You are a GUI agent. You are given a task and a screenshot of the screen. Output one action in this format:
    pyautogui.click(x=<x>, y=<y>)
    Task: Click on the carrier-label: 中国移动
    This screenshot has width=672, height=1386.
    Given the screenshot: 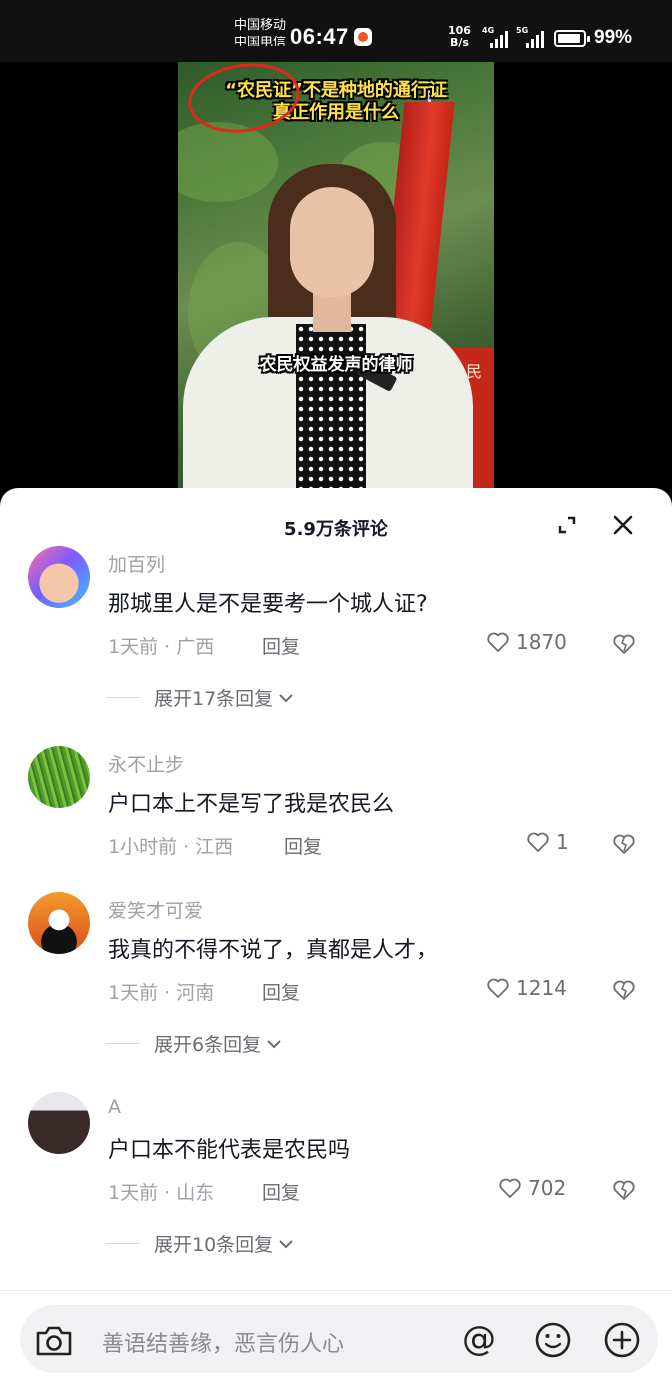 What is the action you would take?
    pyautogui.click(x=260, y=25)
    